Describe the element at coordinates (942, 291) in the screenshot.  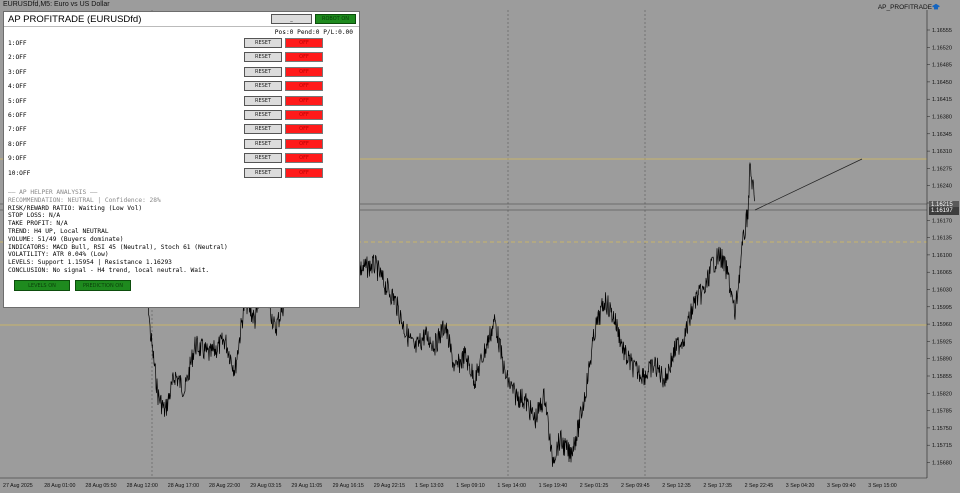
I see `price-tick-label: 1.16030` at that location.